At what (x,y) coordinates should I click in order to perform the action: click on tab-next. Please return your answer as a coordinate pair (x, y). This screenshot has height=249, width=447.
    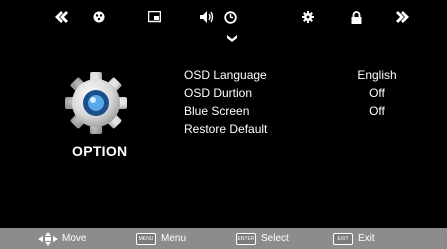
    Looking at the image, I should click on (403, 17).